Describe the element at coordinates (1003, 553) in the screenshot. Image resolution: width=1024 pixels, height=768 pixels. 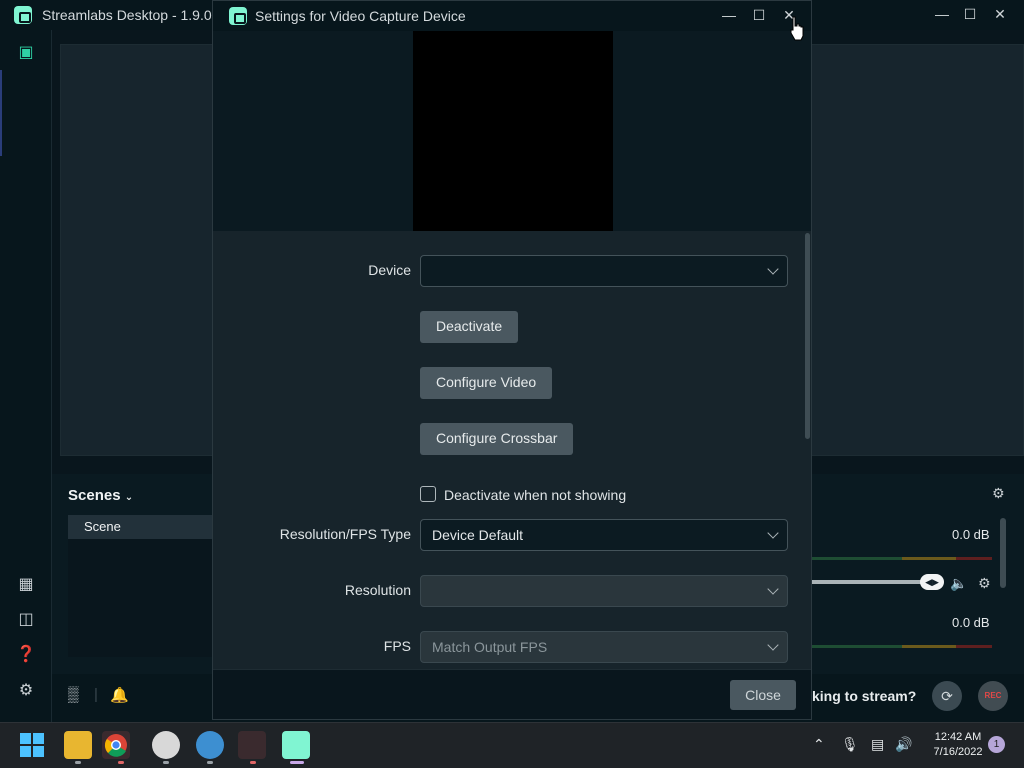
I see `mixer-scrollbar` at that location.